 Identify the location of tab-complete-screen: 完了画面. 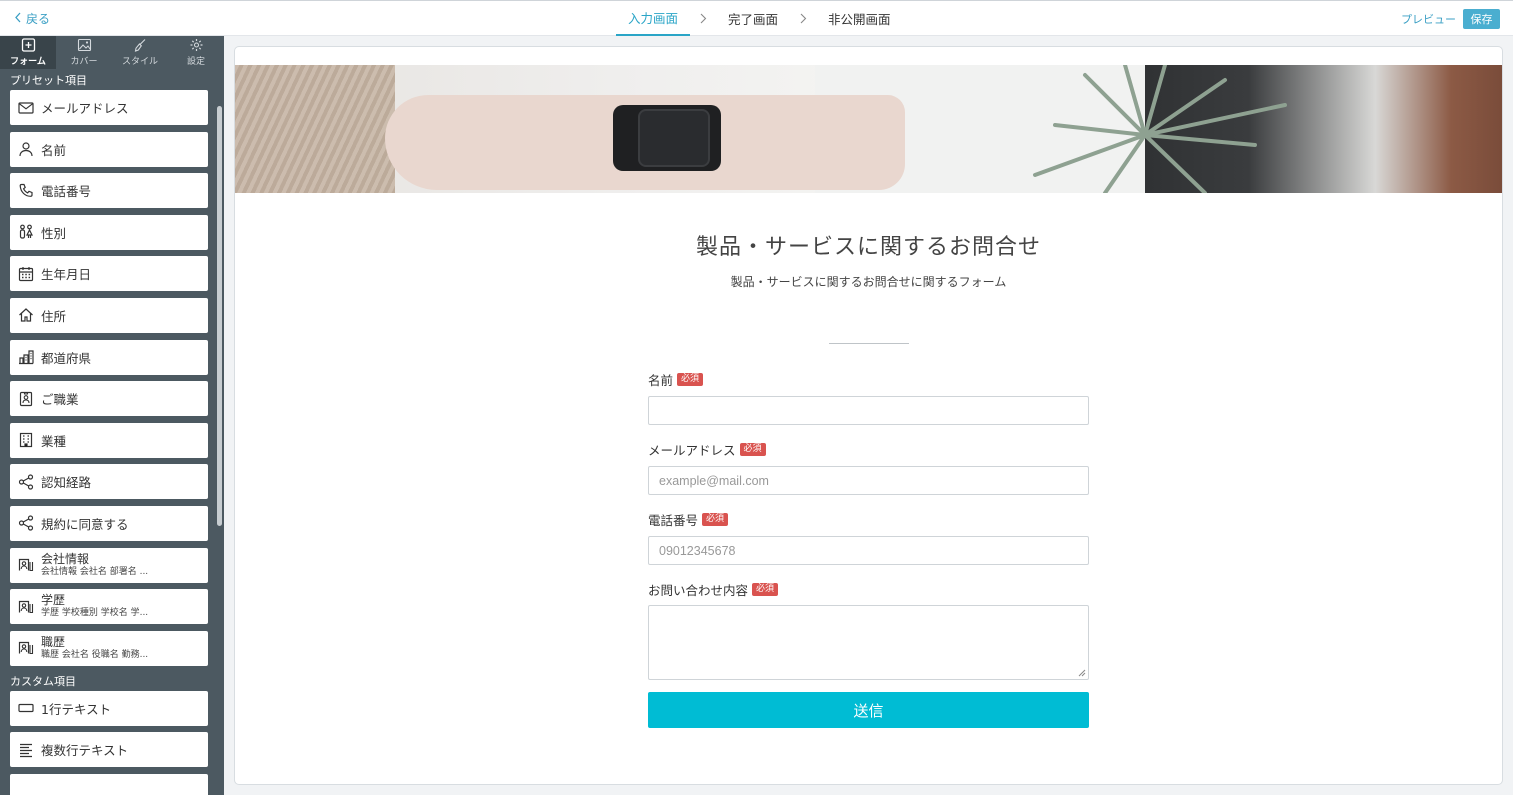
(753, 18).